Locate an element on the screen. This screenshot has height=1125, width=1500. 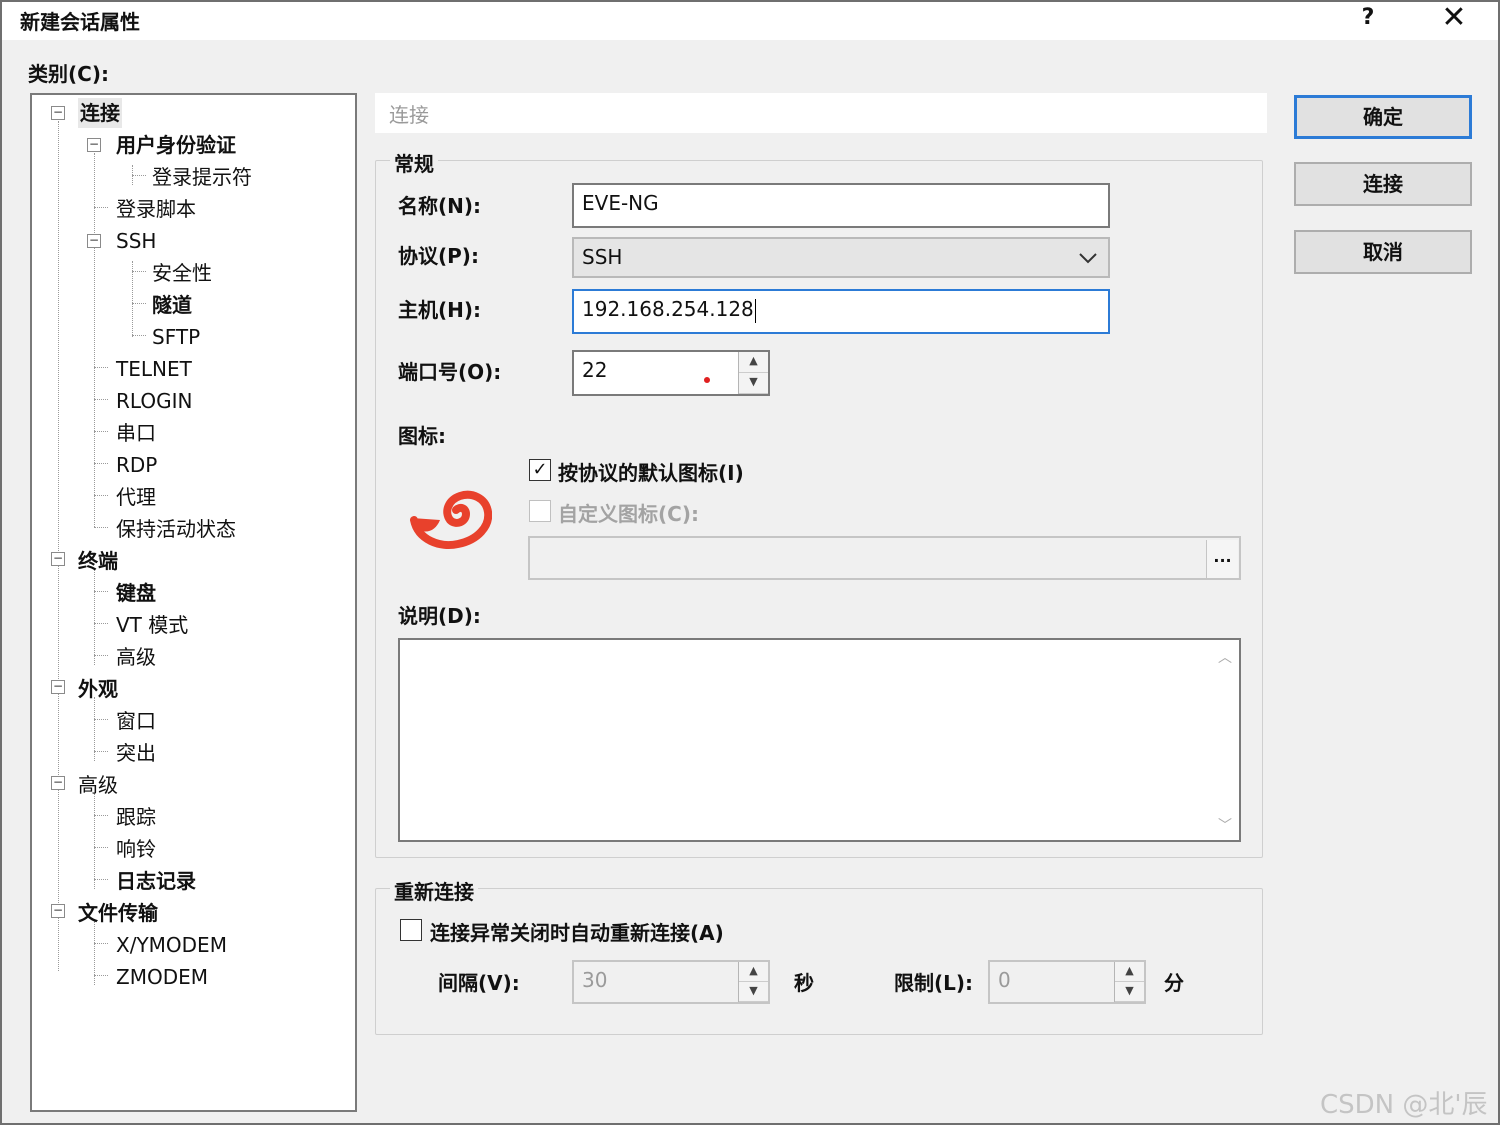
text-caret is located at coordinates (755, 310).